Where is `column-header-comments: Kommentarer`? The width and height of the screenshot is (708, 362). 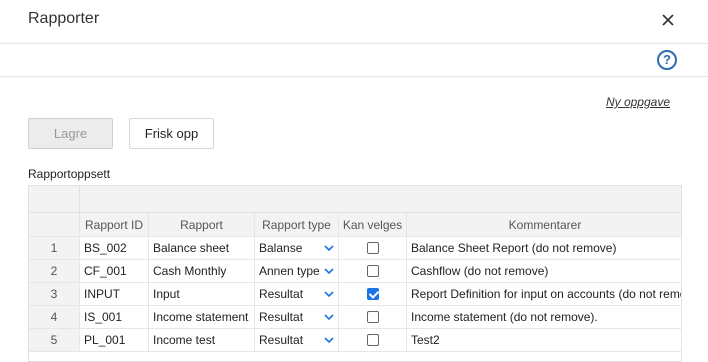 column-header-comments: Kommentarer is located at coordinates (544, 224).